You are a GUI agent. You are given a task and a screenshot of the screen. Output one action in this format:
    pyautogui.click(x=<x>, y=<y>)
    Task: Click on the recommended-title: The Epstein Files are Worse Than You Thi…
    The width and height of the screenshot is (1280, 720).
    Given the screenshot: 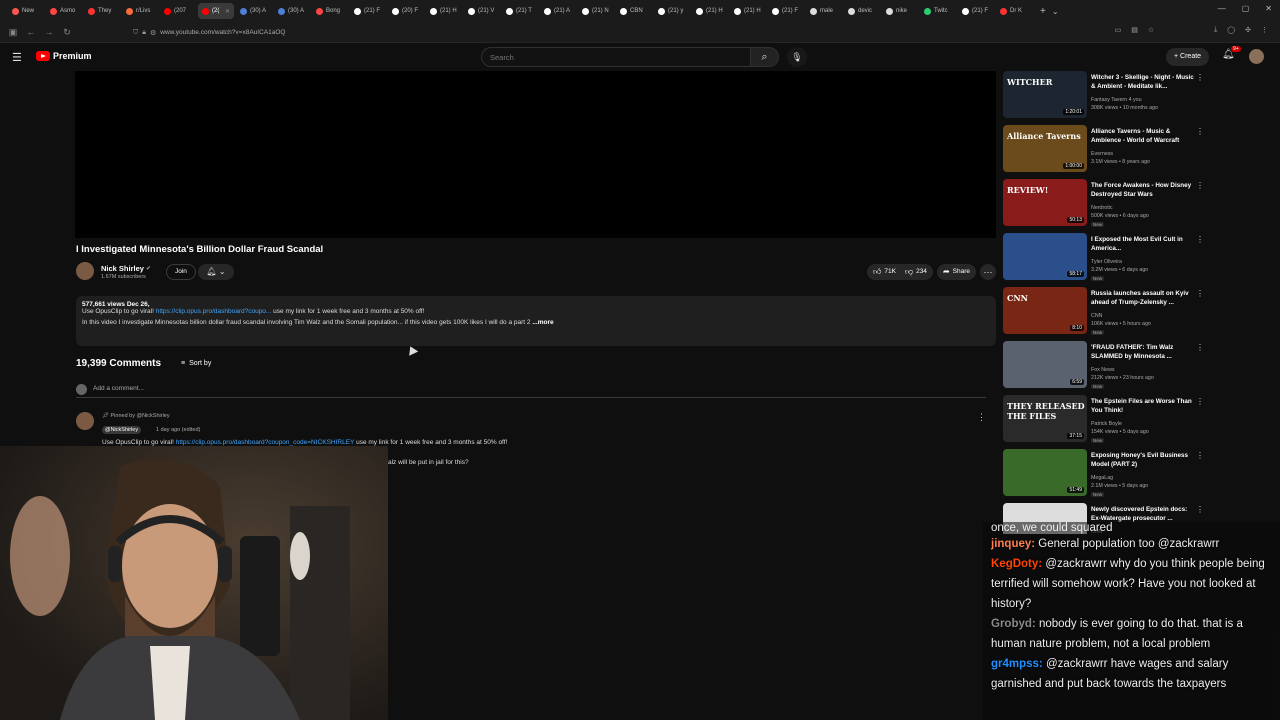 What is the action you would take?
    pyautogui.click(x=1143, y=406)
    